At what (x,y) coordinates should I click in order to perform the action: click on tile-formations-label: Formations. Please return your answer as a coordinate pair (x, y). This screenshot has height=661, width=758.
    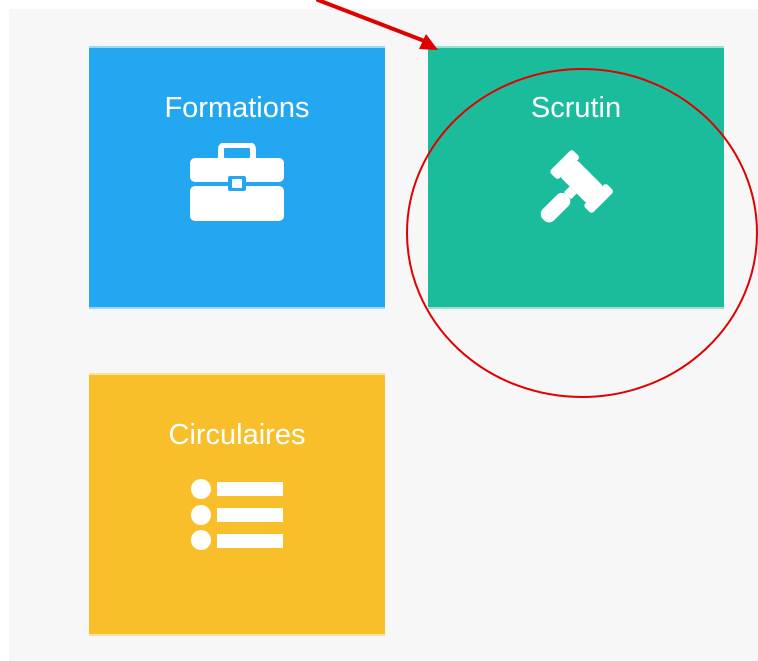
    Looking at the image, I should click on (237, 108).